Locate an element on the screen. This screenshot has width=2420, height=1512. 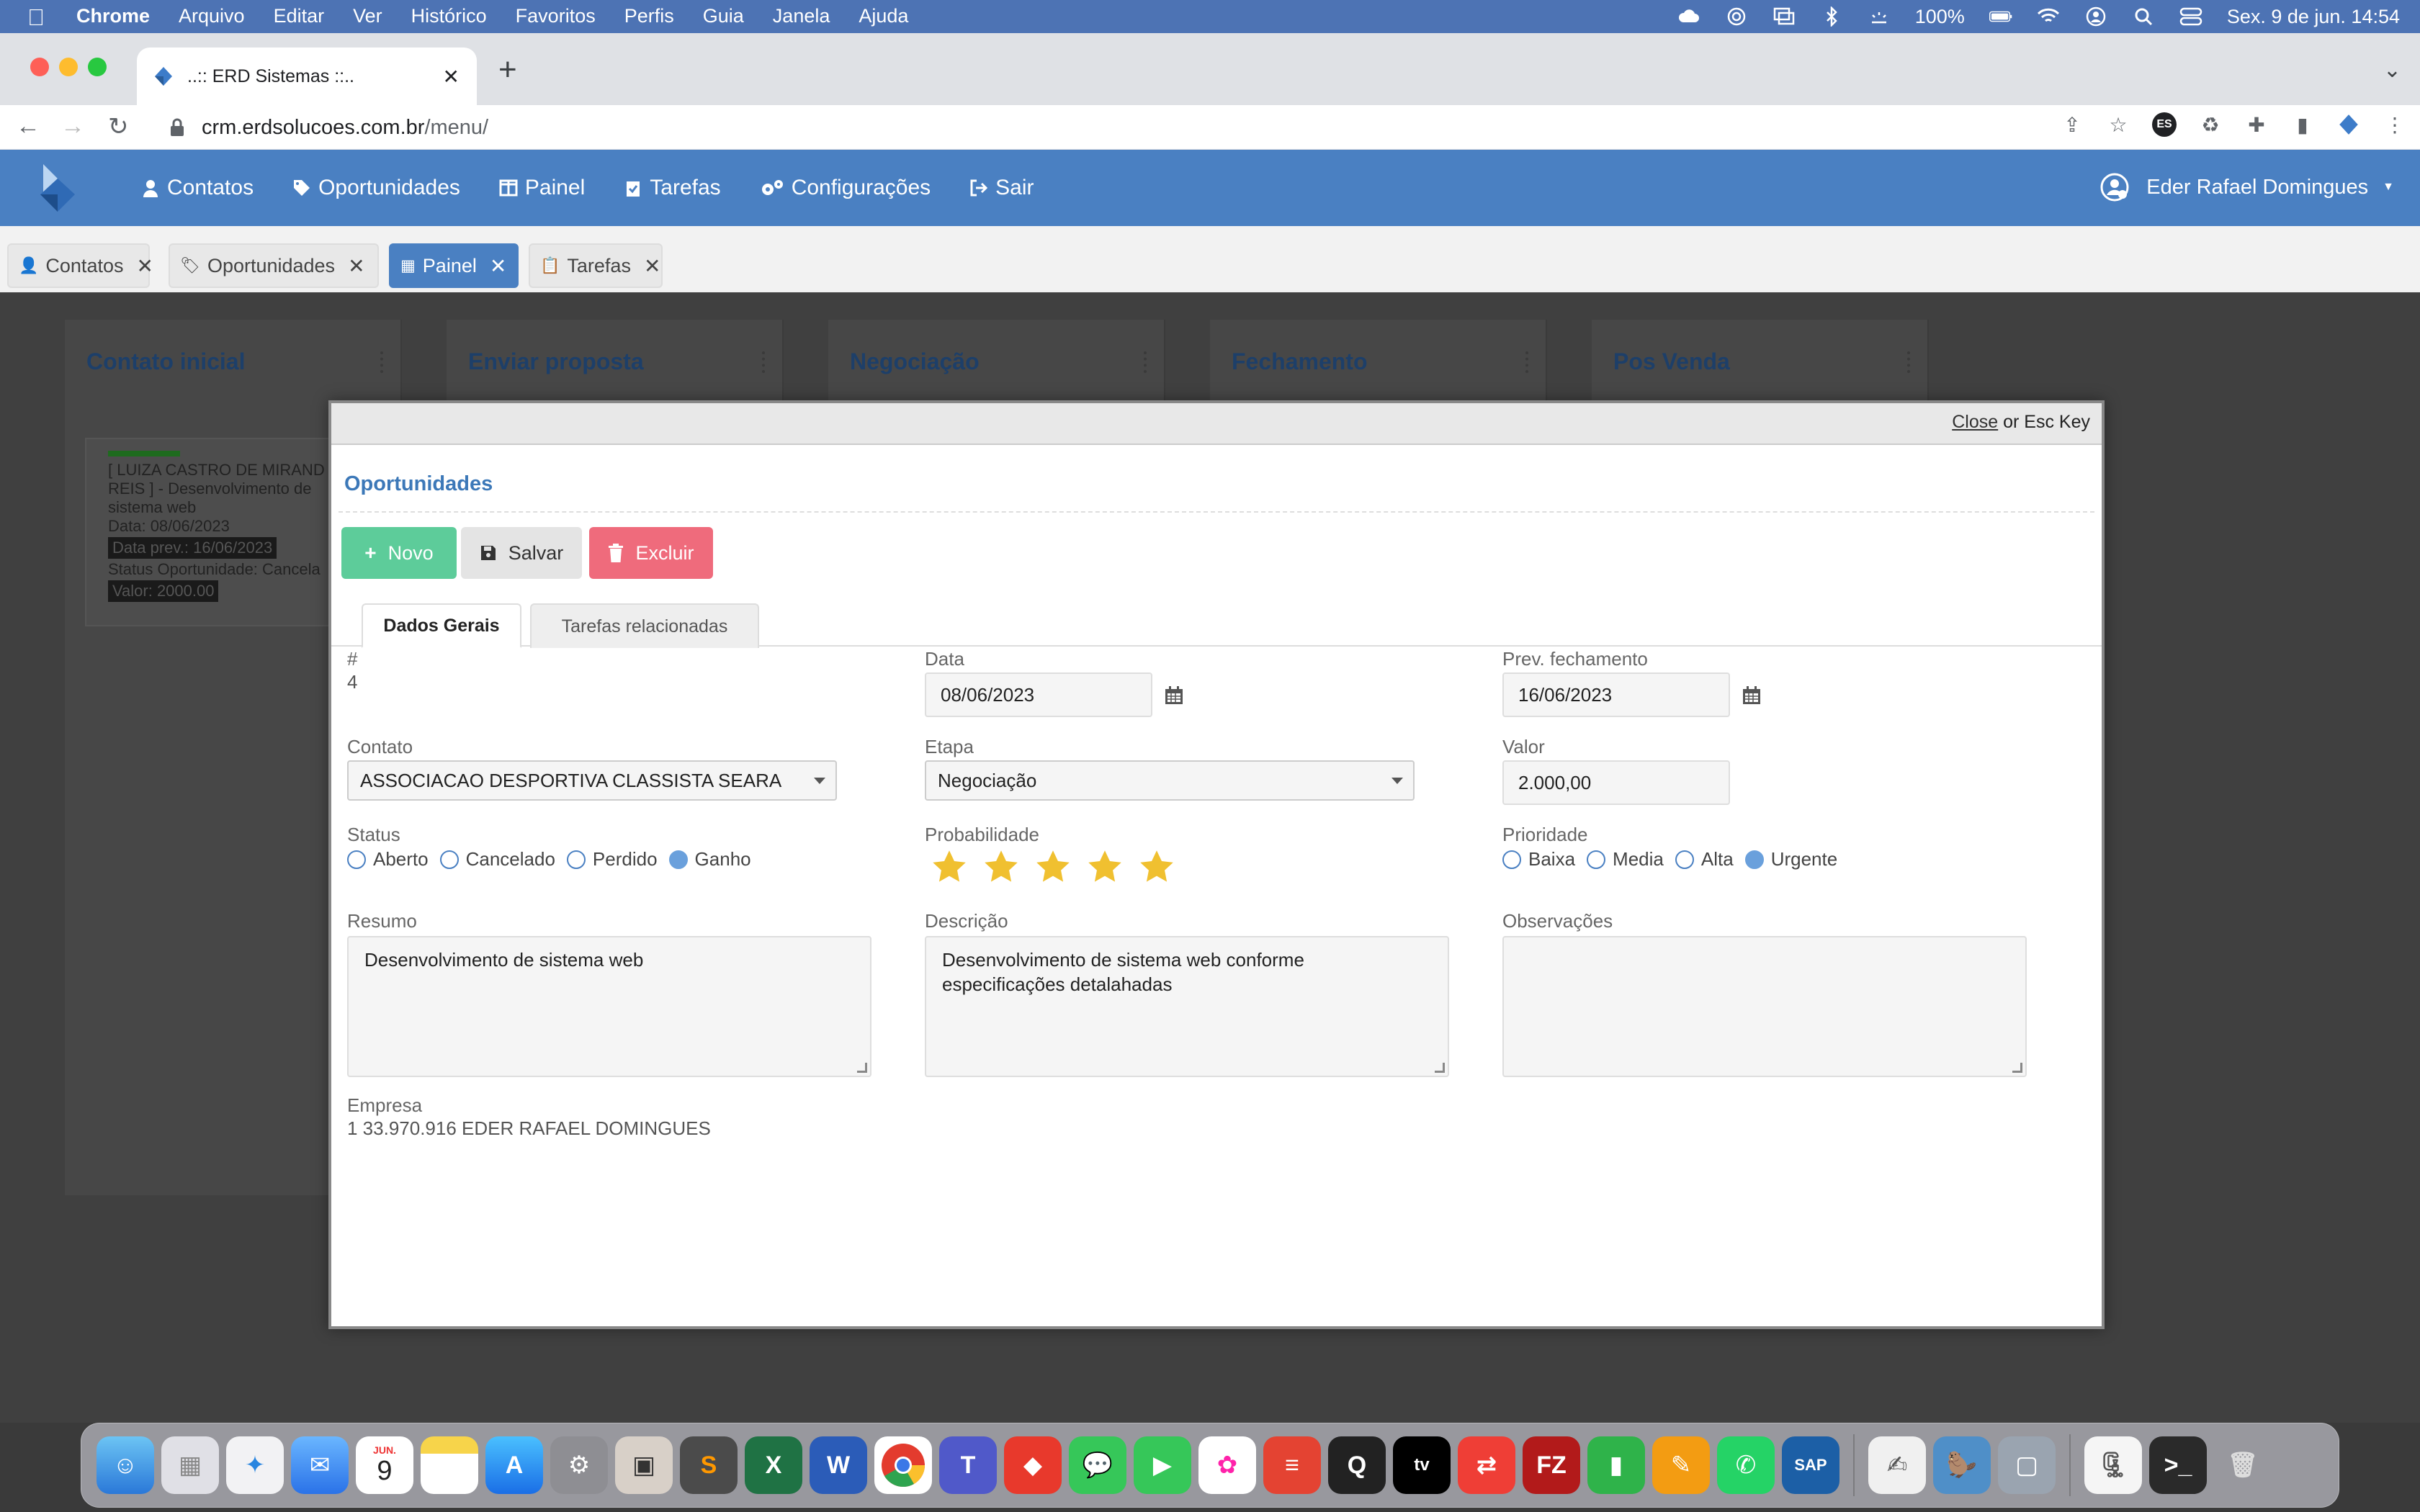
menu-arquivo: Arquivo is located at coordinates (212, 16).